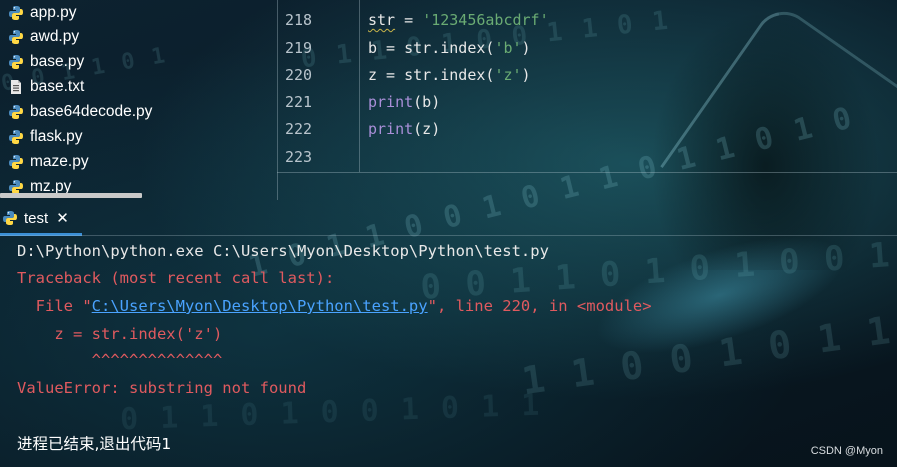  I want to click on code-line-223: 223, so click(587, 157).